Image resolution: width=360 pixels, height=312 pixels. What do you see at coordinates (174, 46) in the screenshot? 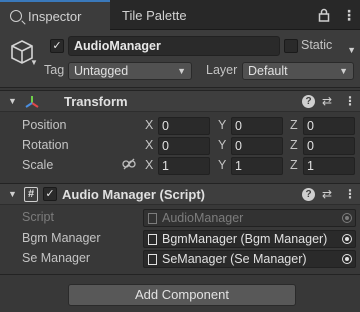
I see `gameobject-name-field: AudioManager` at bounding box center [174, 46].